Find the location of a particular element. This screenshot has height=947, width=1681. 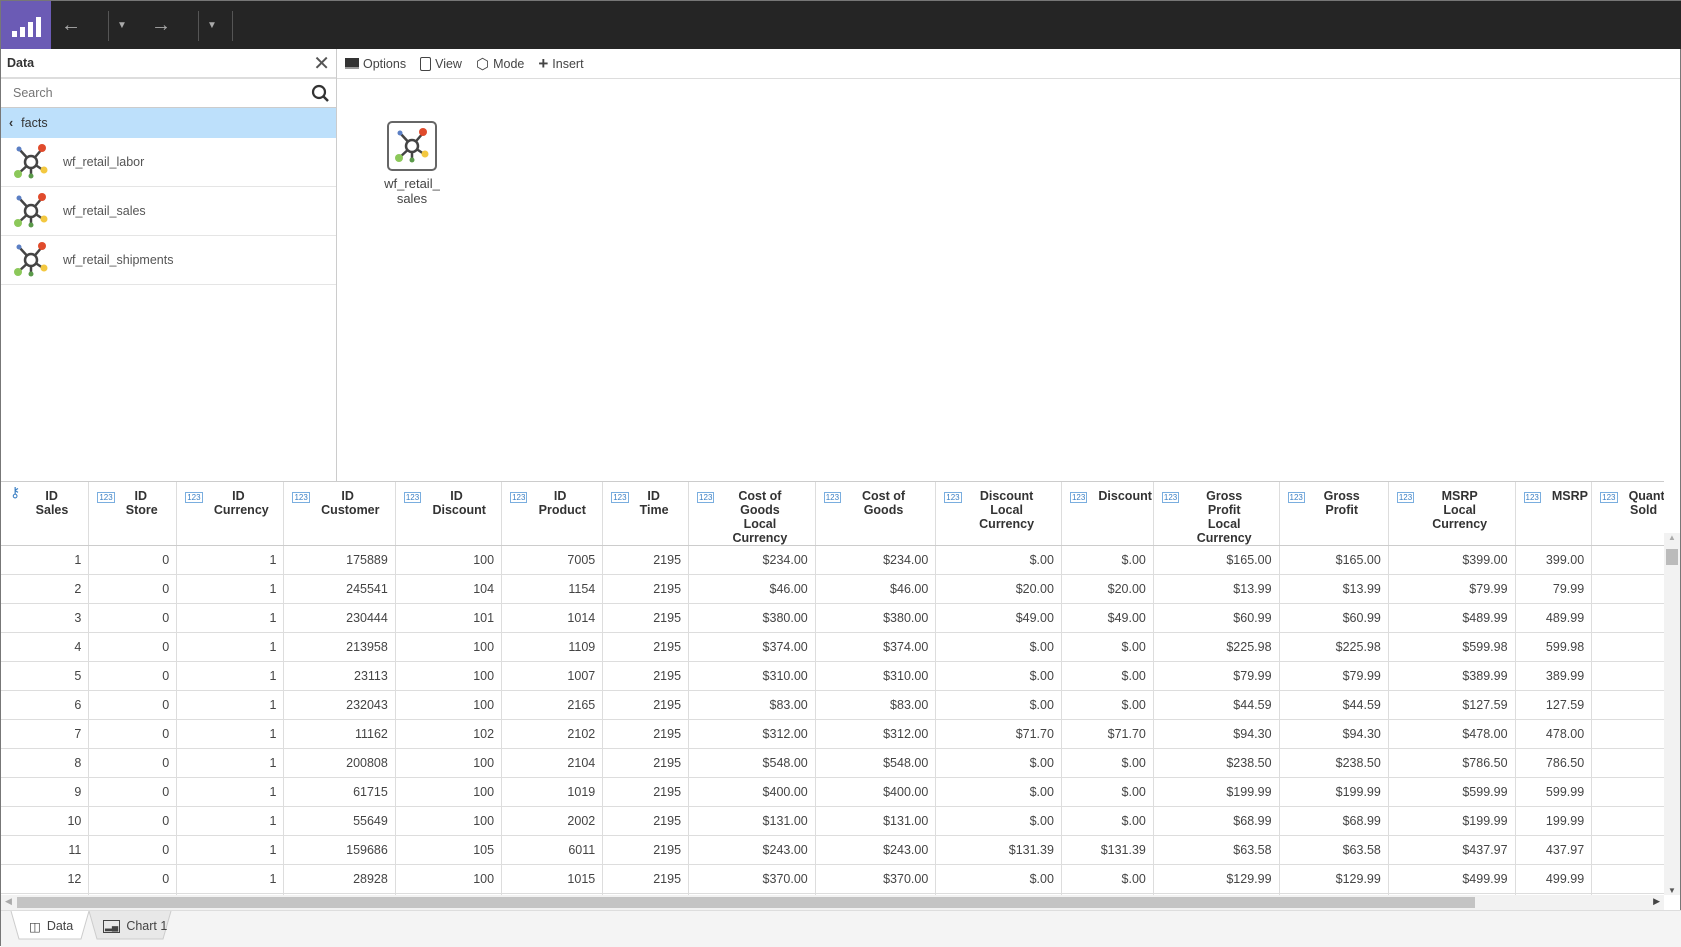

search-input is located at coordinates (153, 93).